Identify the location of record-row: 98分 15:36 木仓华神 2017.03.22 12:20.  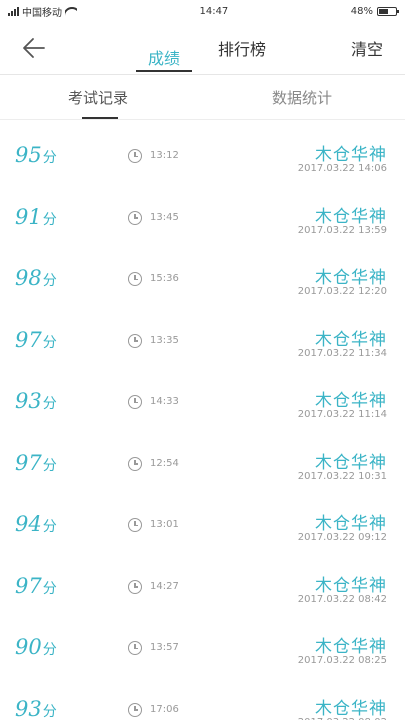
(202, 274).